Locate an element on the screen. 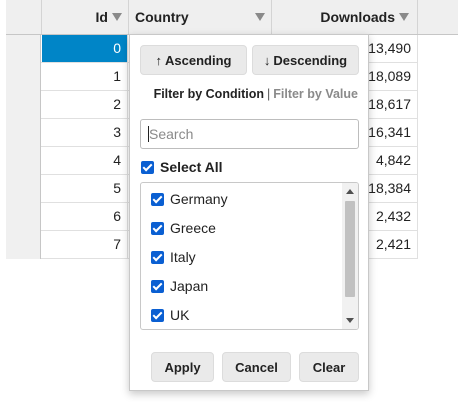  sort-descending-button: ↓ Descending is located at coordinates (305, 60).